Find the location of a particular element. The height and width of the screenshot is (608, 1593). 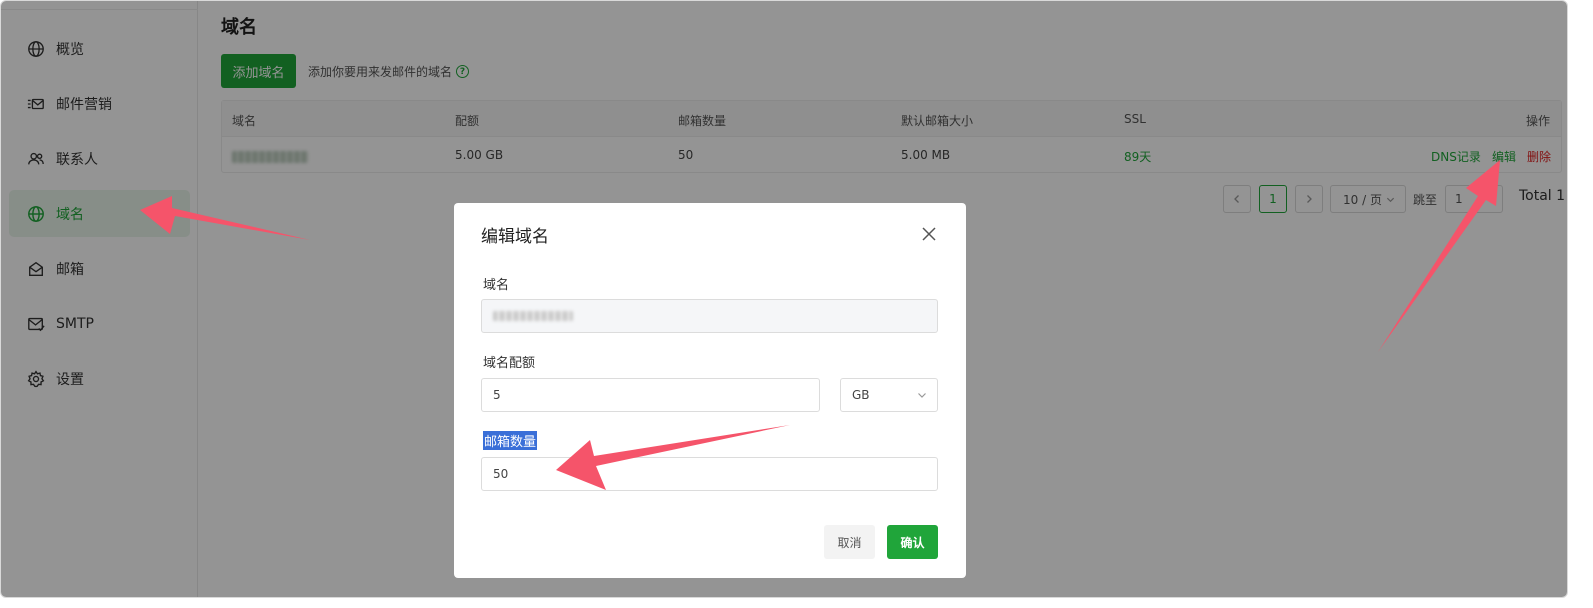

quota-unit-value: GB is located at coordinates (861, 395).